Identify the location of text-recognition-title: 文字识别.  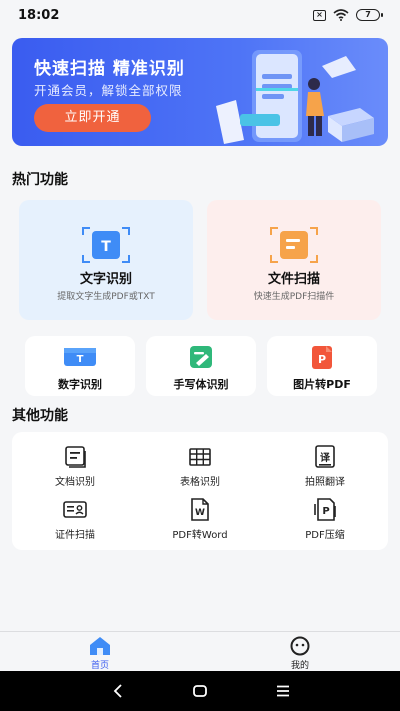
(105, 279).